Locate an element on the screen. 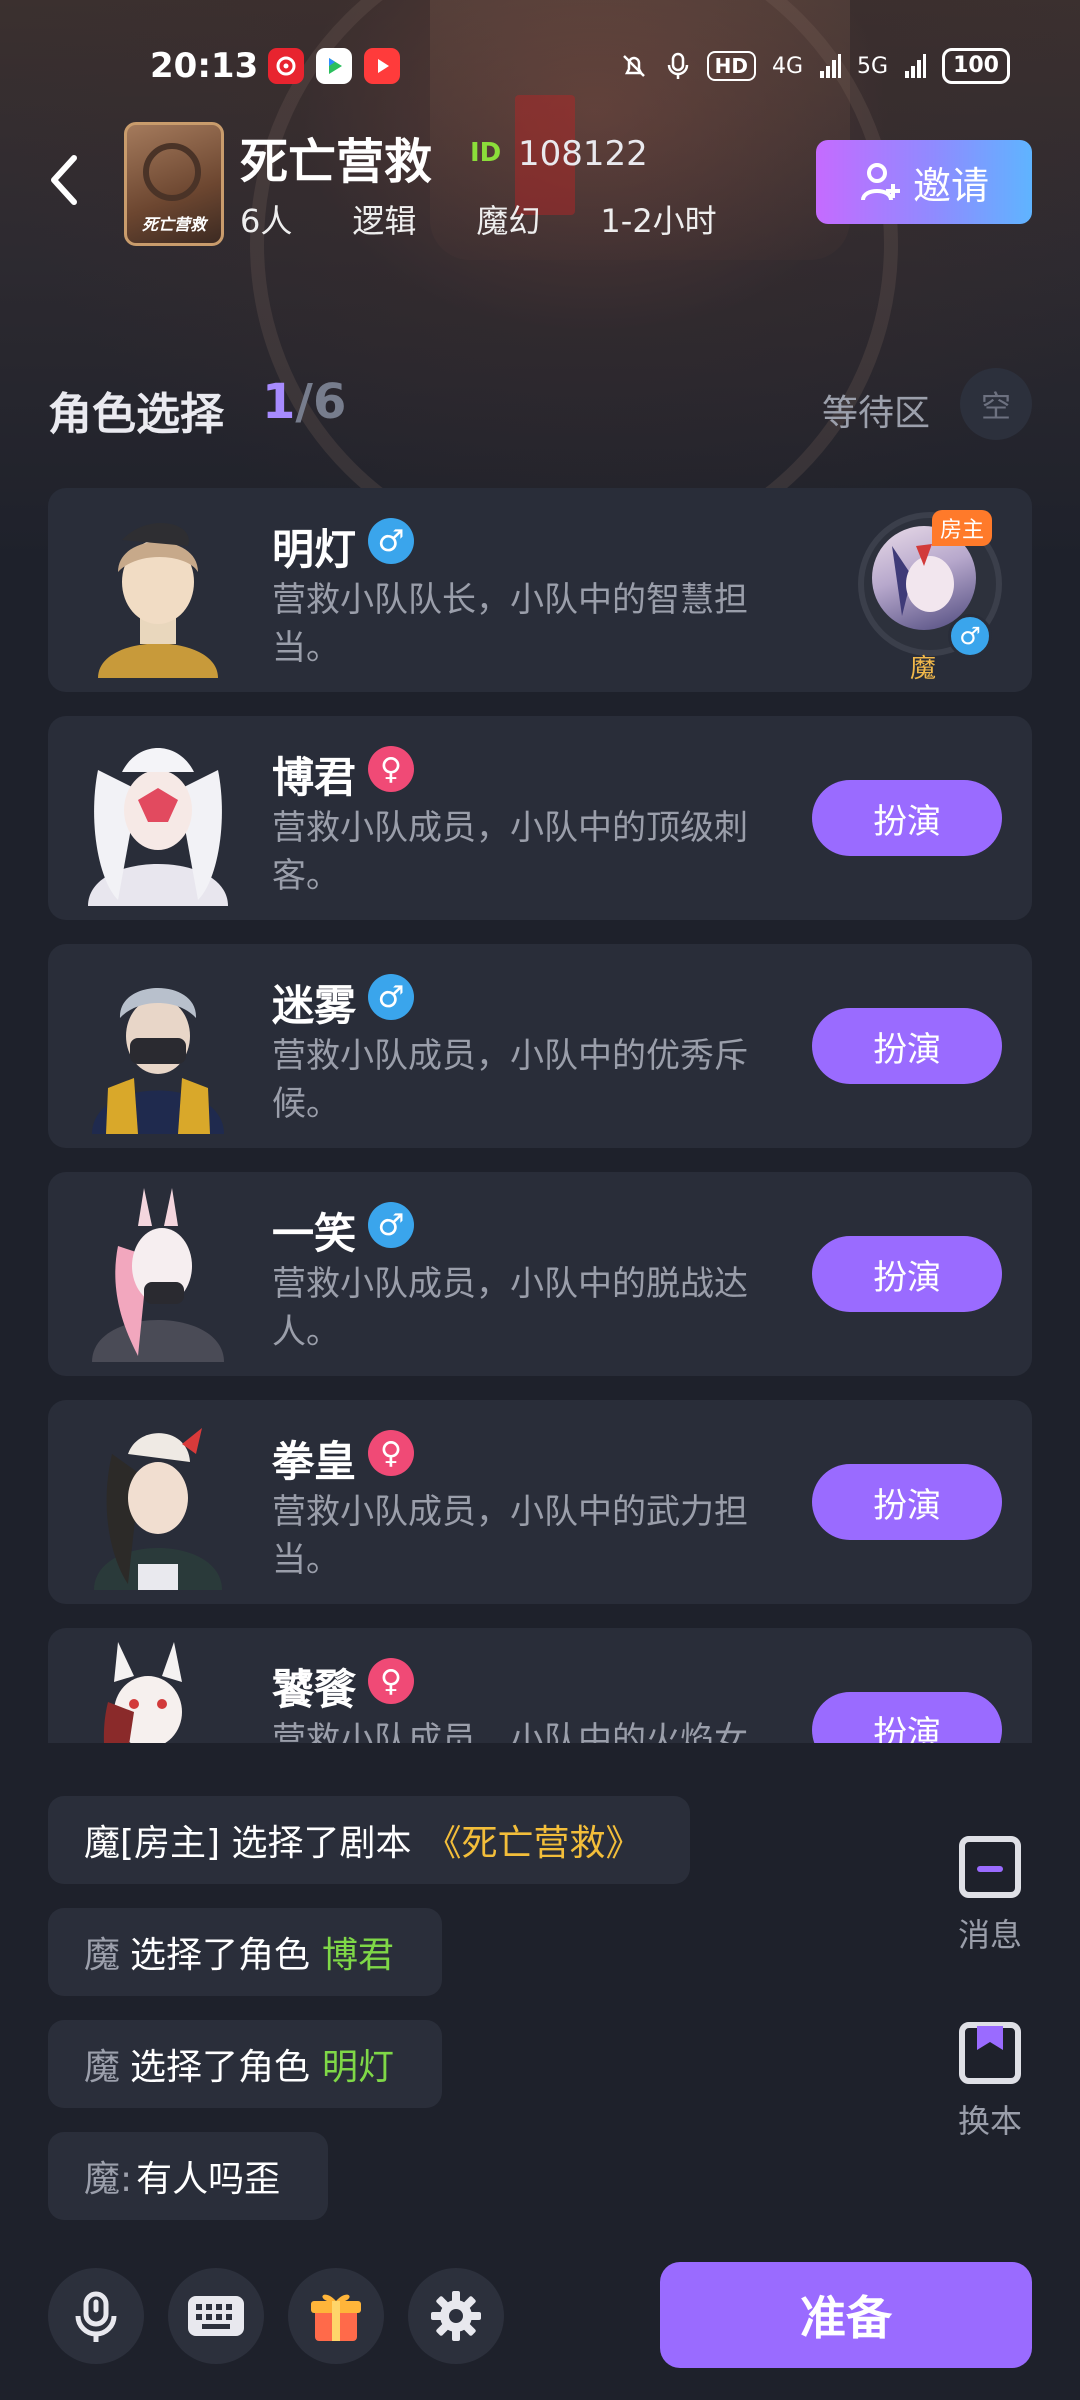 The height and width of the screenshot is (2400, 1080). settings-button is located at coordinates (456, 2316).